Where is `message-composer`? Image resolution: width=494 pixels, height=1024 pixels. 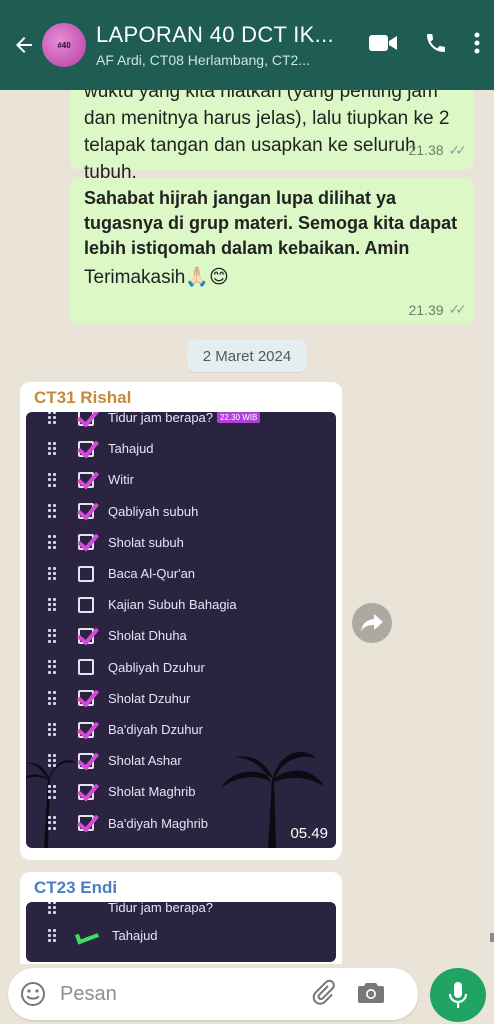 message-composer is located at coordinates (213, 994).